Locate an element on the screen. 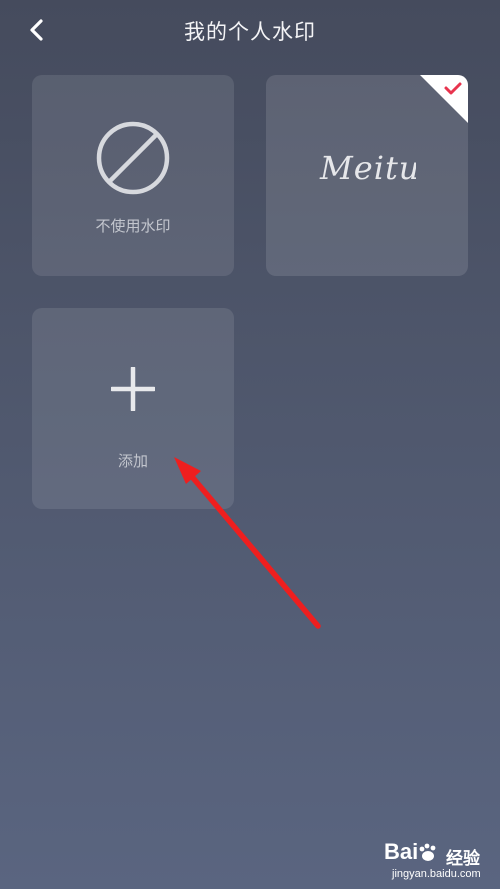 Image resolution: width=500 pixels, height=889 pixels. header-bar: 我的个人水印 is located at coordinates (250, 30).